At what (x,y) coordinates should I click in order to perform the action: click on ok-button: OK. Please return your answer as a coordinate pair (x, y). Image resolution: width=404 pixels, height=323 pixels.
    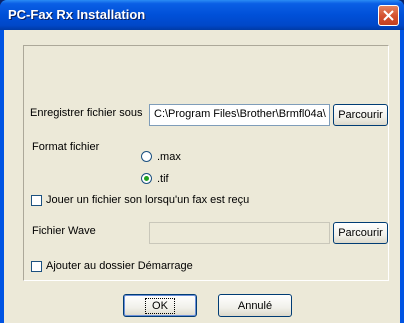
    Looking at the image, I should click on (160, 305).